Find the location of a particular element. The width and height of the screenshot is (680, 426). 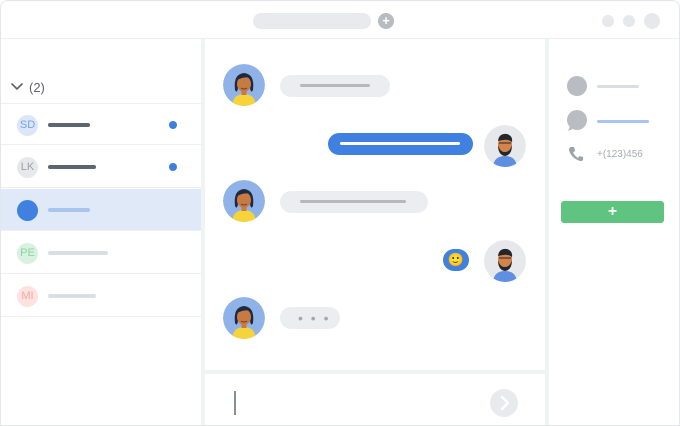

emoji-message-bubble: 🙂 is located at coordinates (456, 260).